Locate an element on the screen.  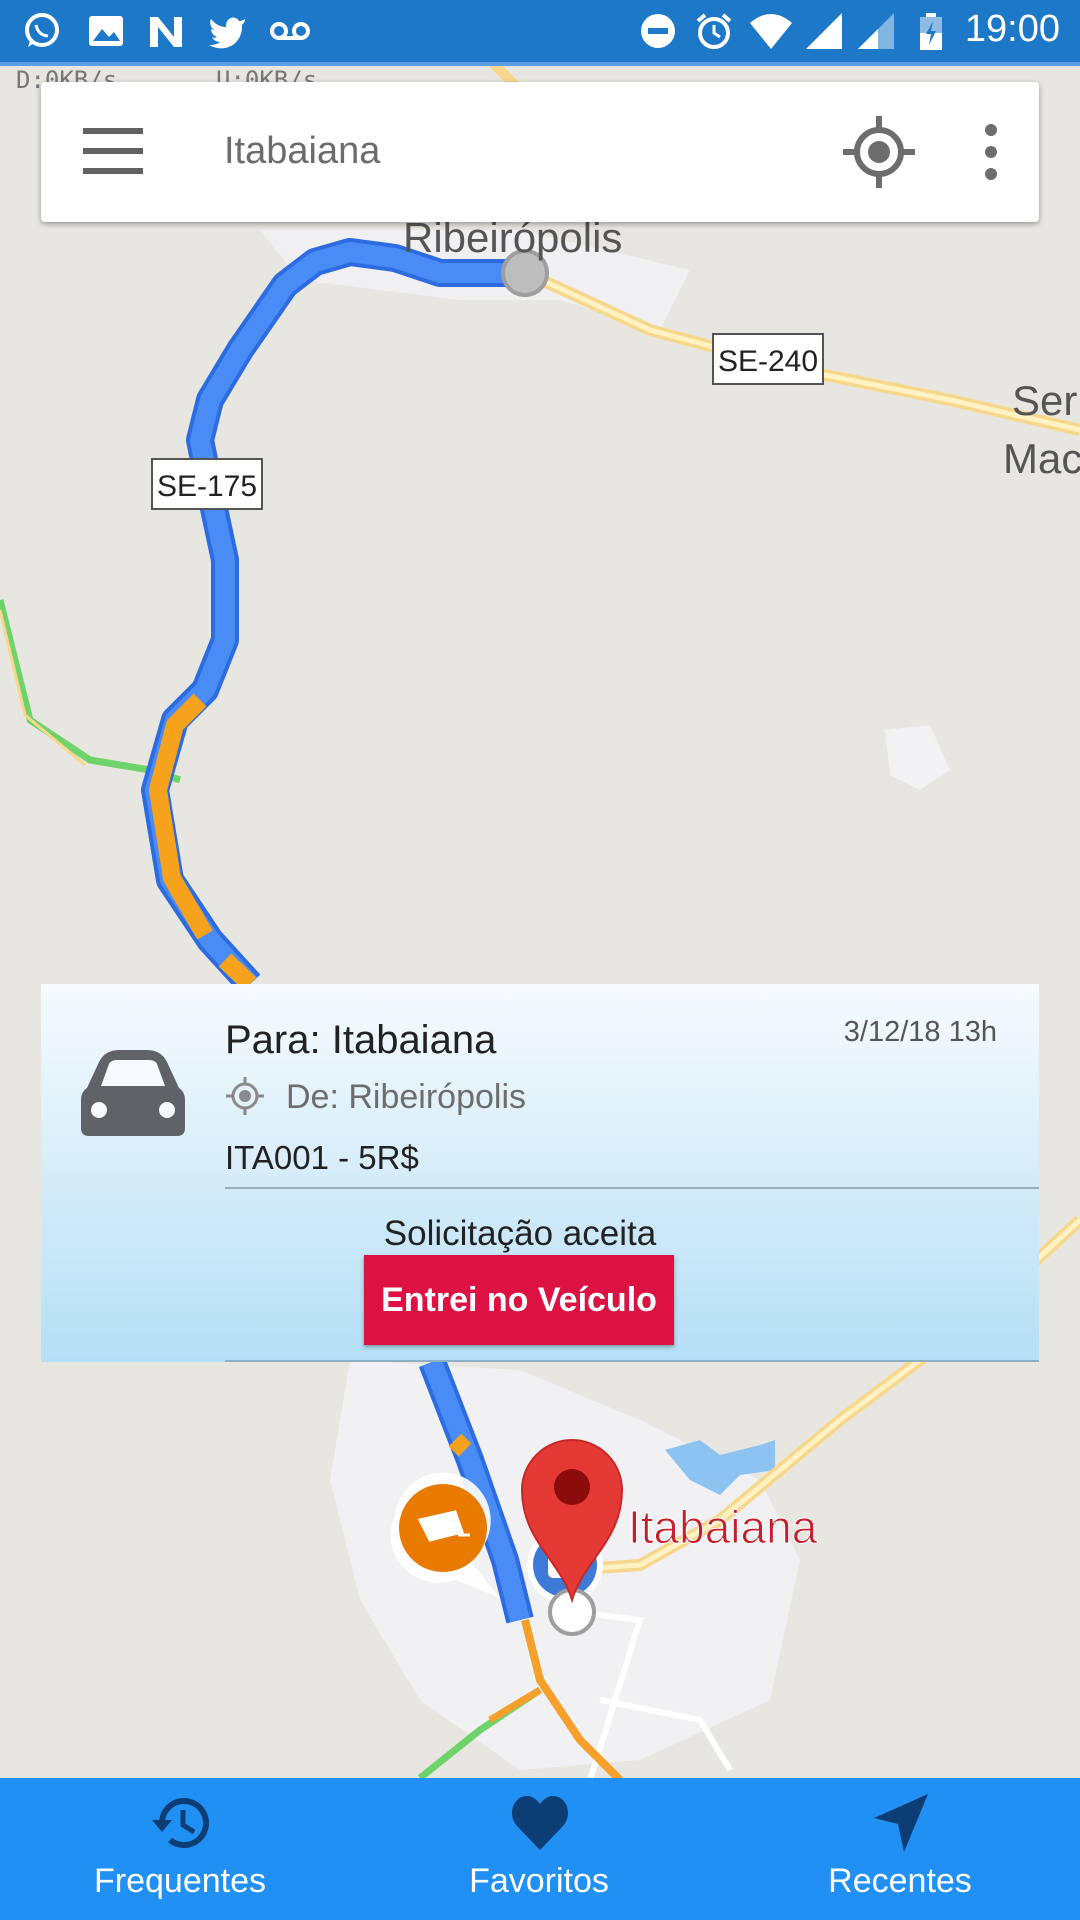
battery-charging-icon is located at coordinates (931, 31).